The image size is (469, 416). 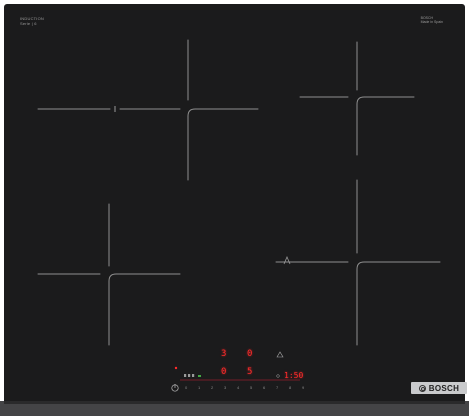 What do you see at coordinates (444, 388) in the screenshot?
I see `brand-logo-word: BOSCH` at bounding box center [444, 388].